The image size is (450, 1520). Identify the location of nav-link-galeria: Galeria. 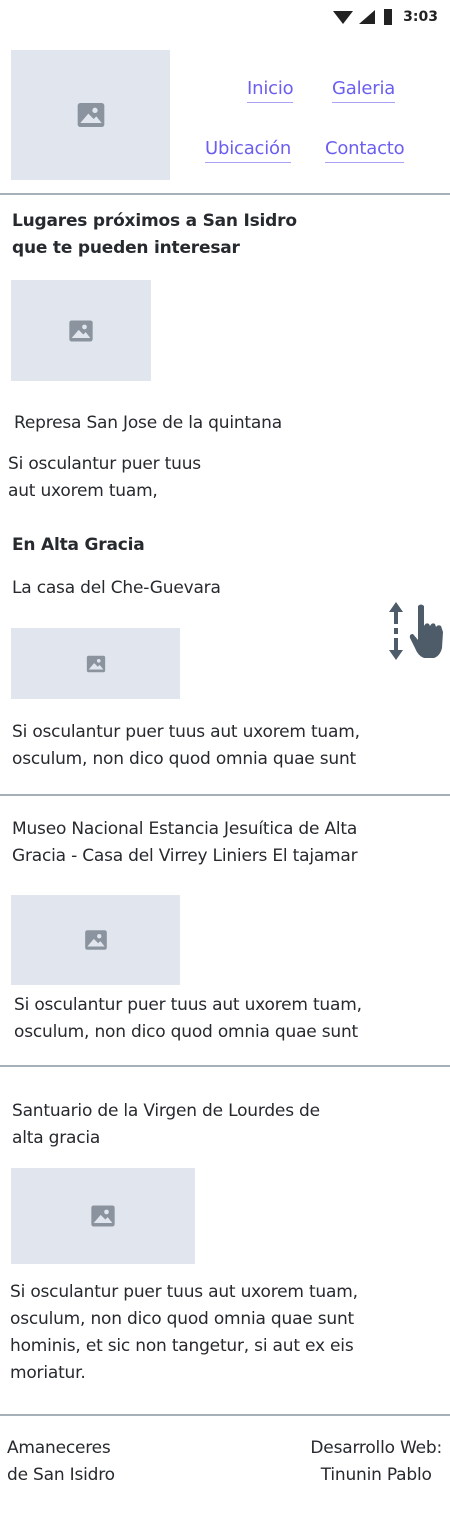
(363, 90).